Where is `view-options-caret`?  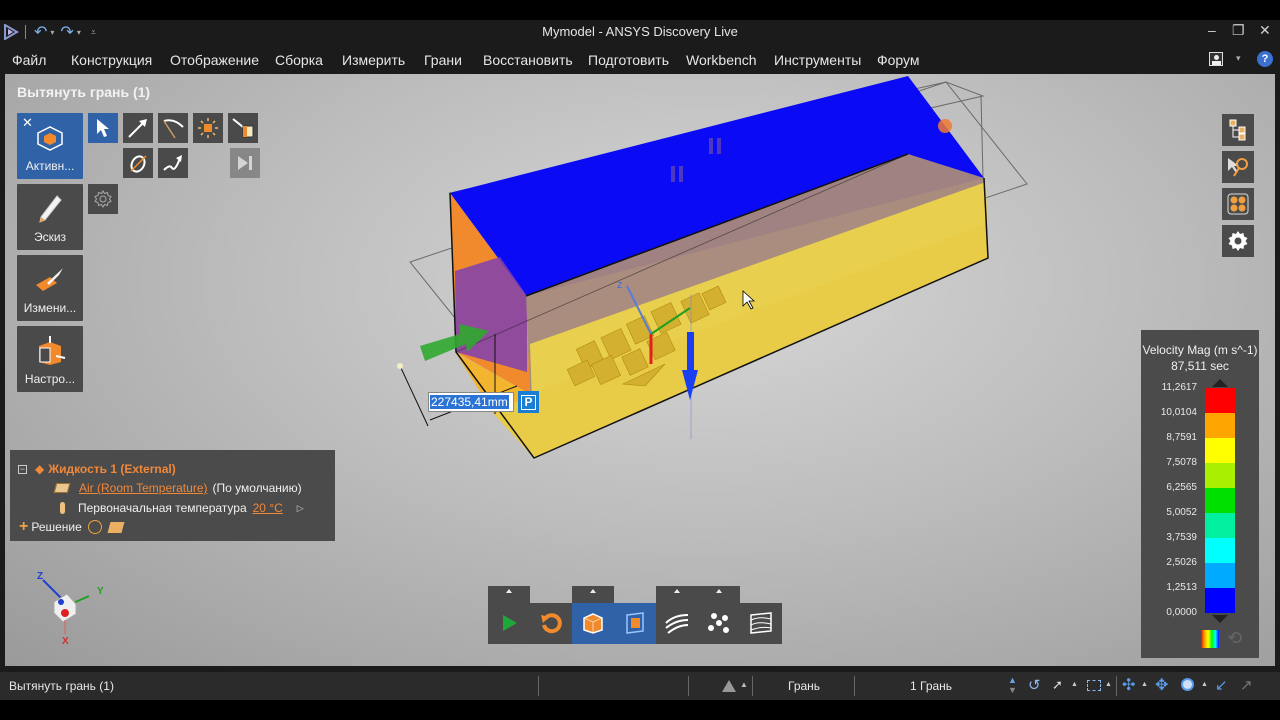 view-options-caret is located at coordinates (593, 591).